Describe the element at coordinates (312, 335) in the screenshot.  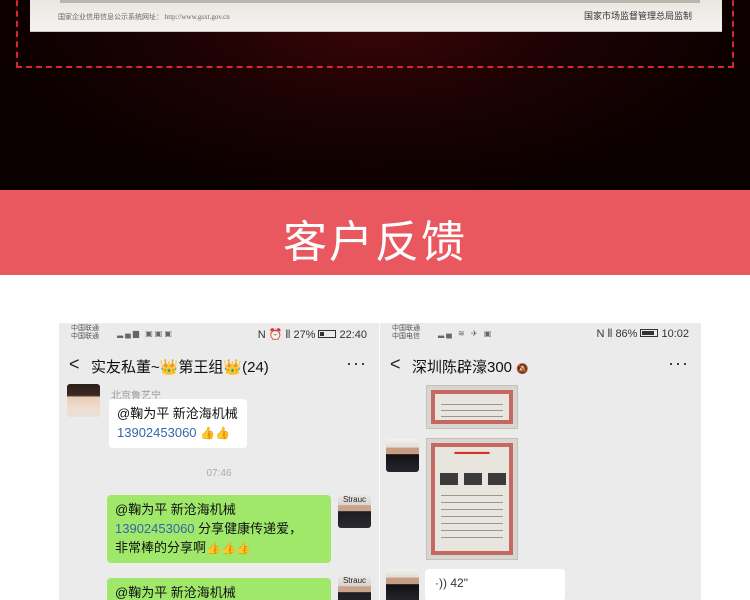
I see `status-right: N ⏰ ⦀ 27% 22:40` at that location.